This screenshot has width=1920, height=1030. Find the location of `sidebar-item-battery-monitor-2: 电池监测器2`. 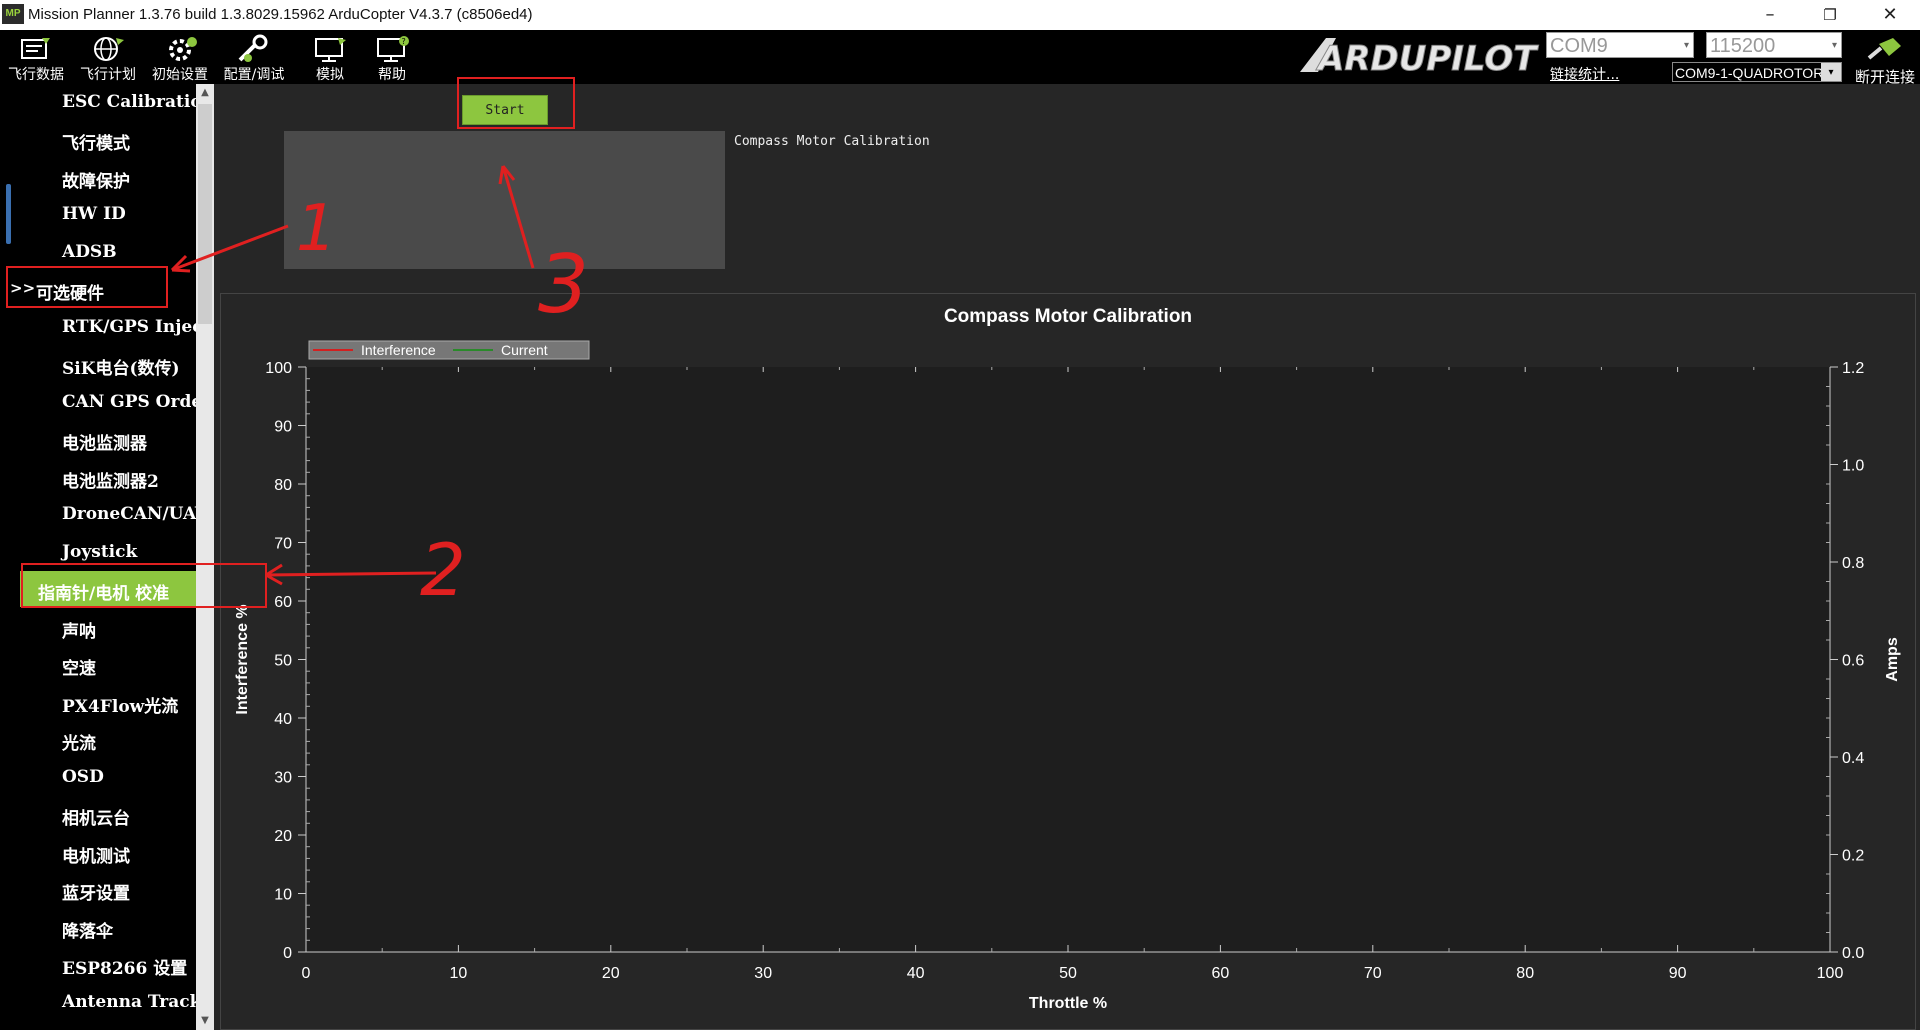

sidebar-item-battery-monitor-2: 电池监测器2 is located at coordinates (98, 477).